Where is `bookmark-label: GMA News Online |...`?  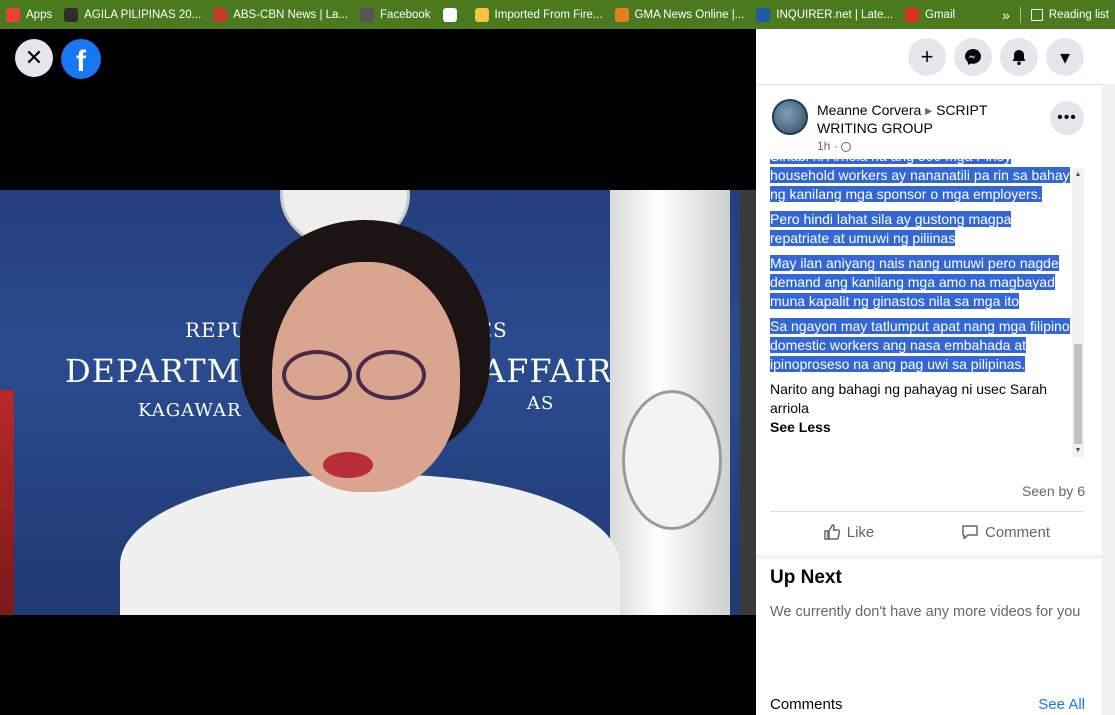
bookmark-label: GMA News Online |... is located at coordinates (689, 14).